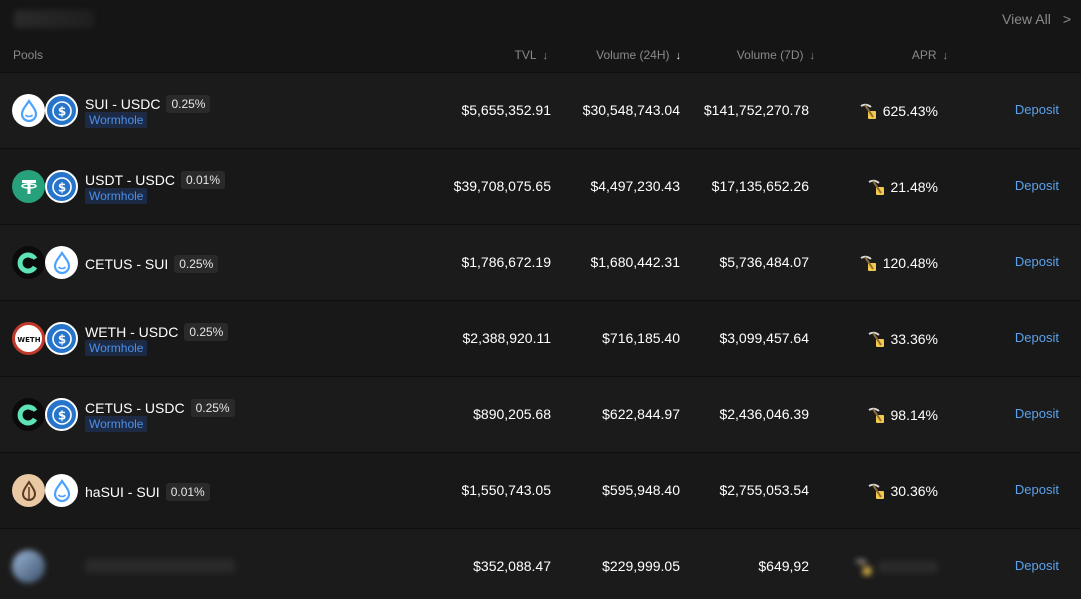 Image resolution: width=1081 pixels, height=599 pixels. Describe the element at coordinates (635, 186) in the screenshot. I see `volume-24h-value: $4,497,230.43` at that location.